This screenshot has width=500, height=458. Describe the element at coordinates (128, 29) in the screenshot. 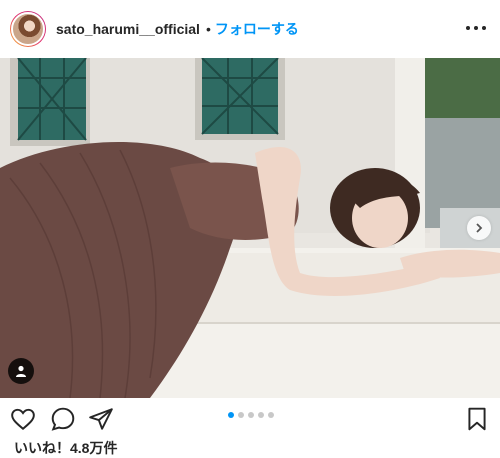

I see `username: sato_harumi__official` at that location.